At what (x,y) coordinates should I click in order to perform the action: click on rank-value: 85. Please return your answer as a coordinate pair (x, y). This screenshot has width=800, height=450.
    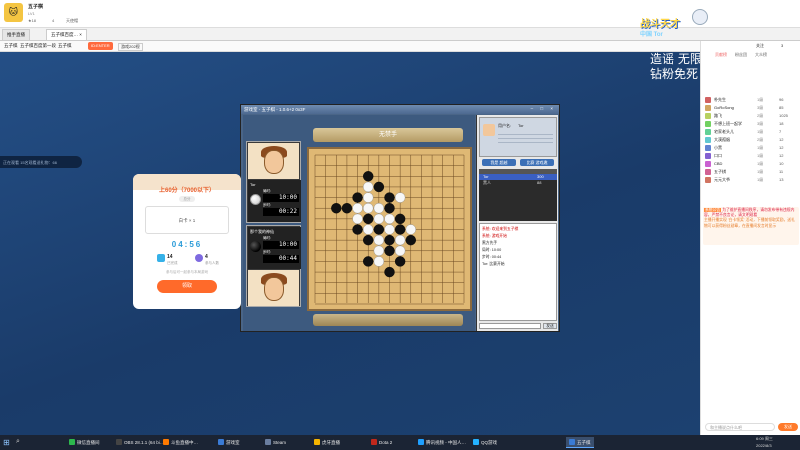
    Looking at the image, I should click on (781, 107).